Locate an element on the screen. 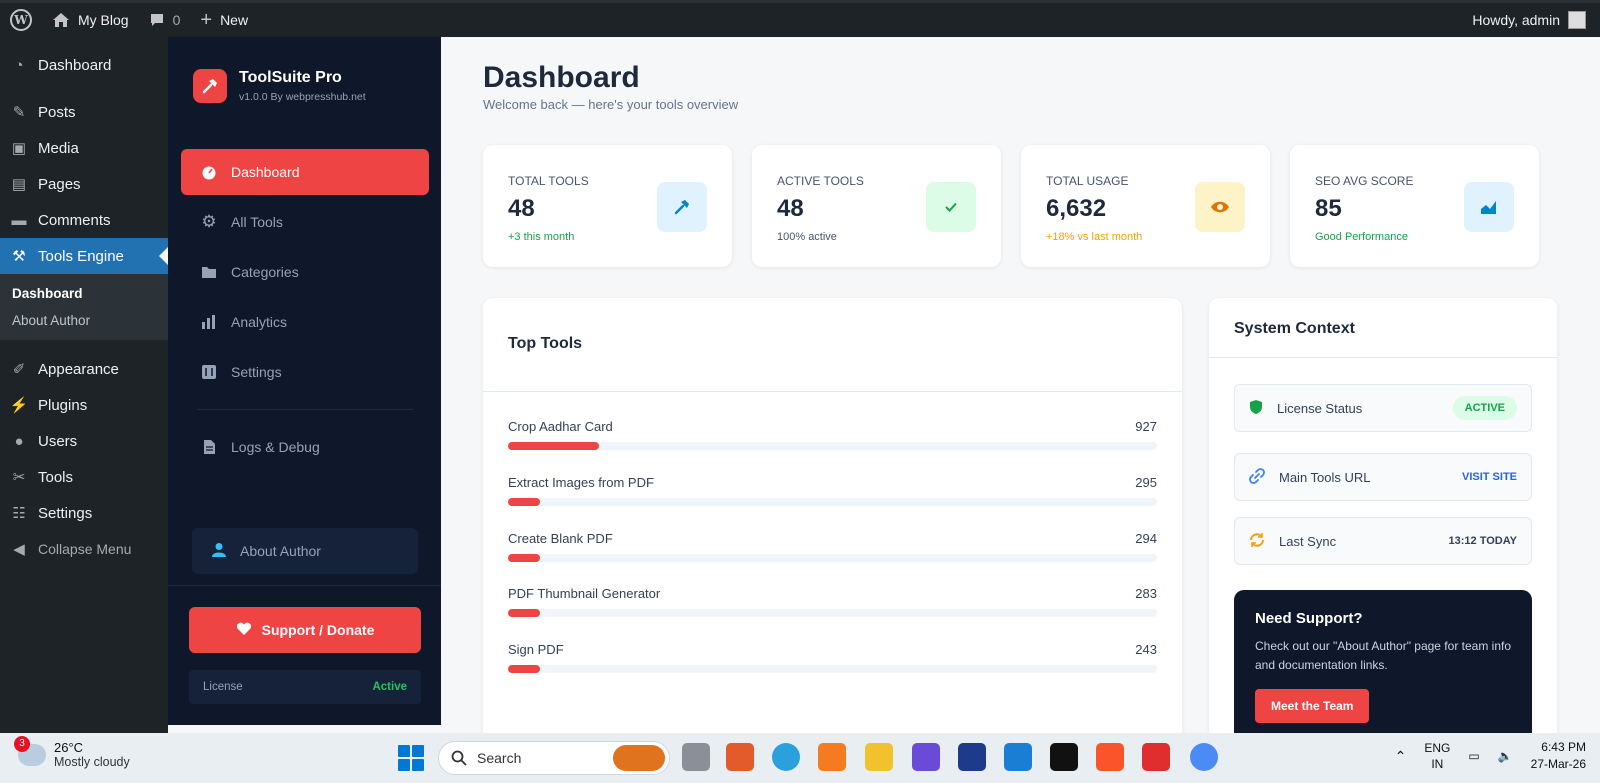  clock: 6:43 PM 27-Mar-26 is located at coordinates (1558, 756).